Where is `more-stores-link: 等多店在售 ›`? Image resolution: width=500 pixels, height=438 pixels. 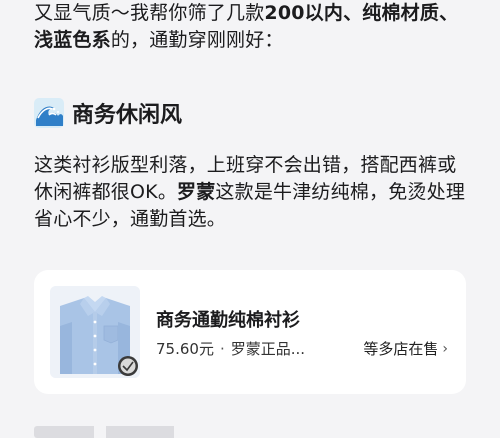 more-stores-link: 等多店在售 › is located at coordinates (405, 348).